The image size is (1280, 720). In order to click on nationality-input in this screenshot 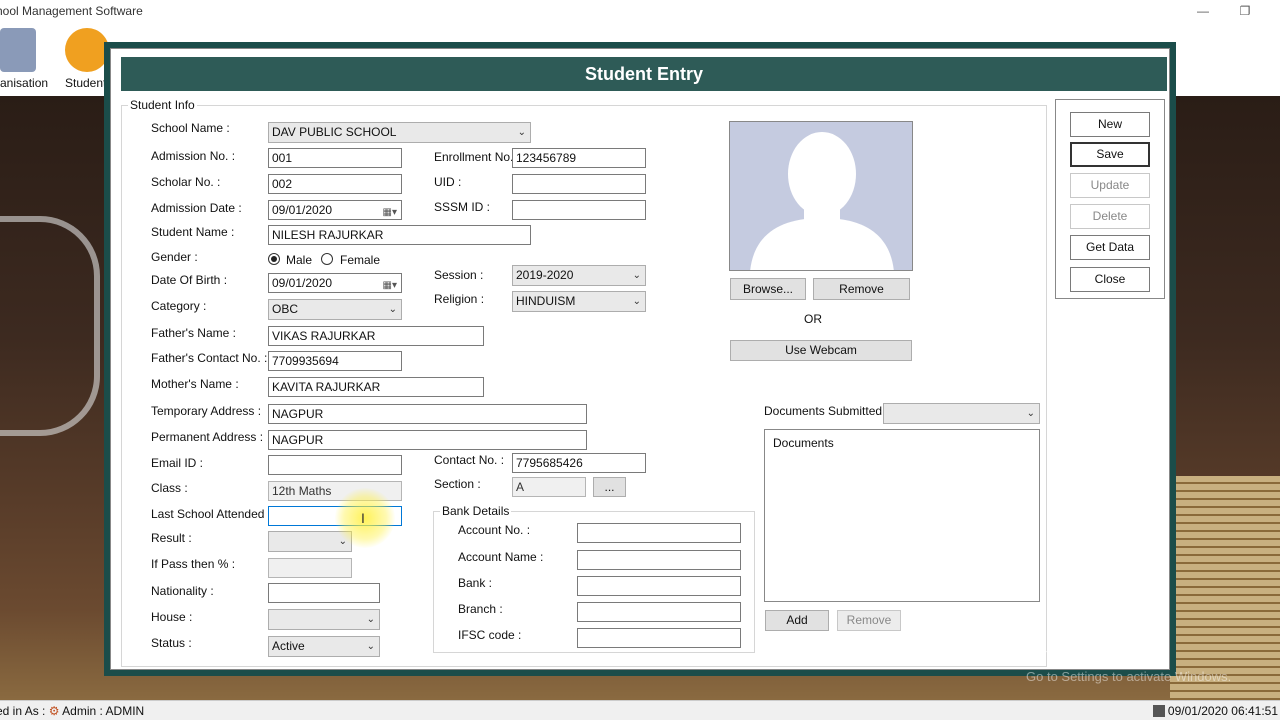, I will do `click(324, 593)`.